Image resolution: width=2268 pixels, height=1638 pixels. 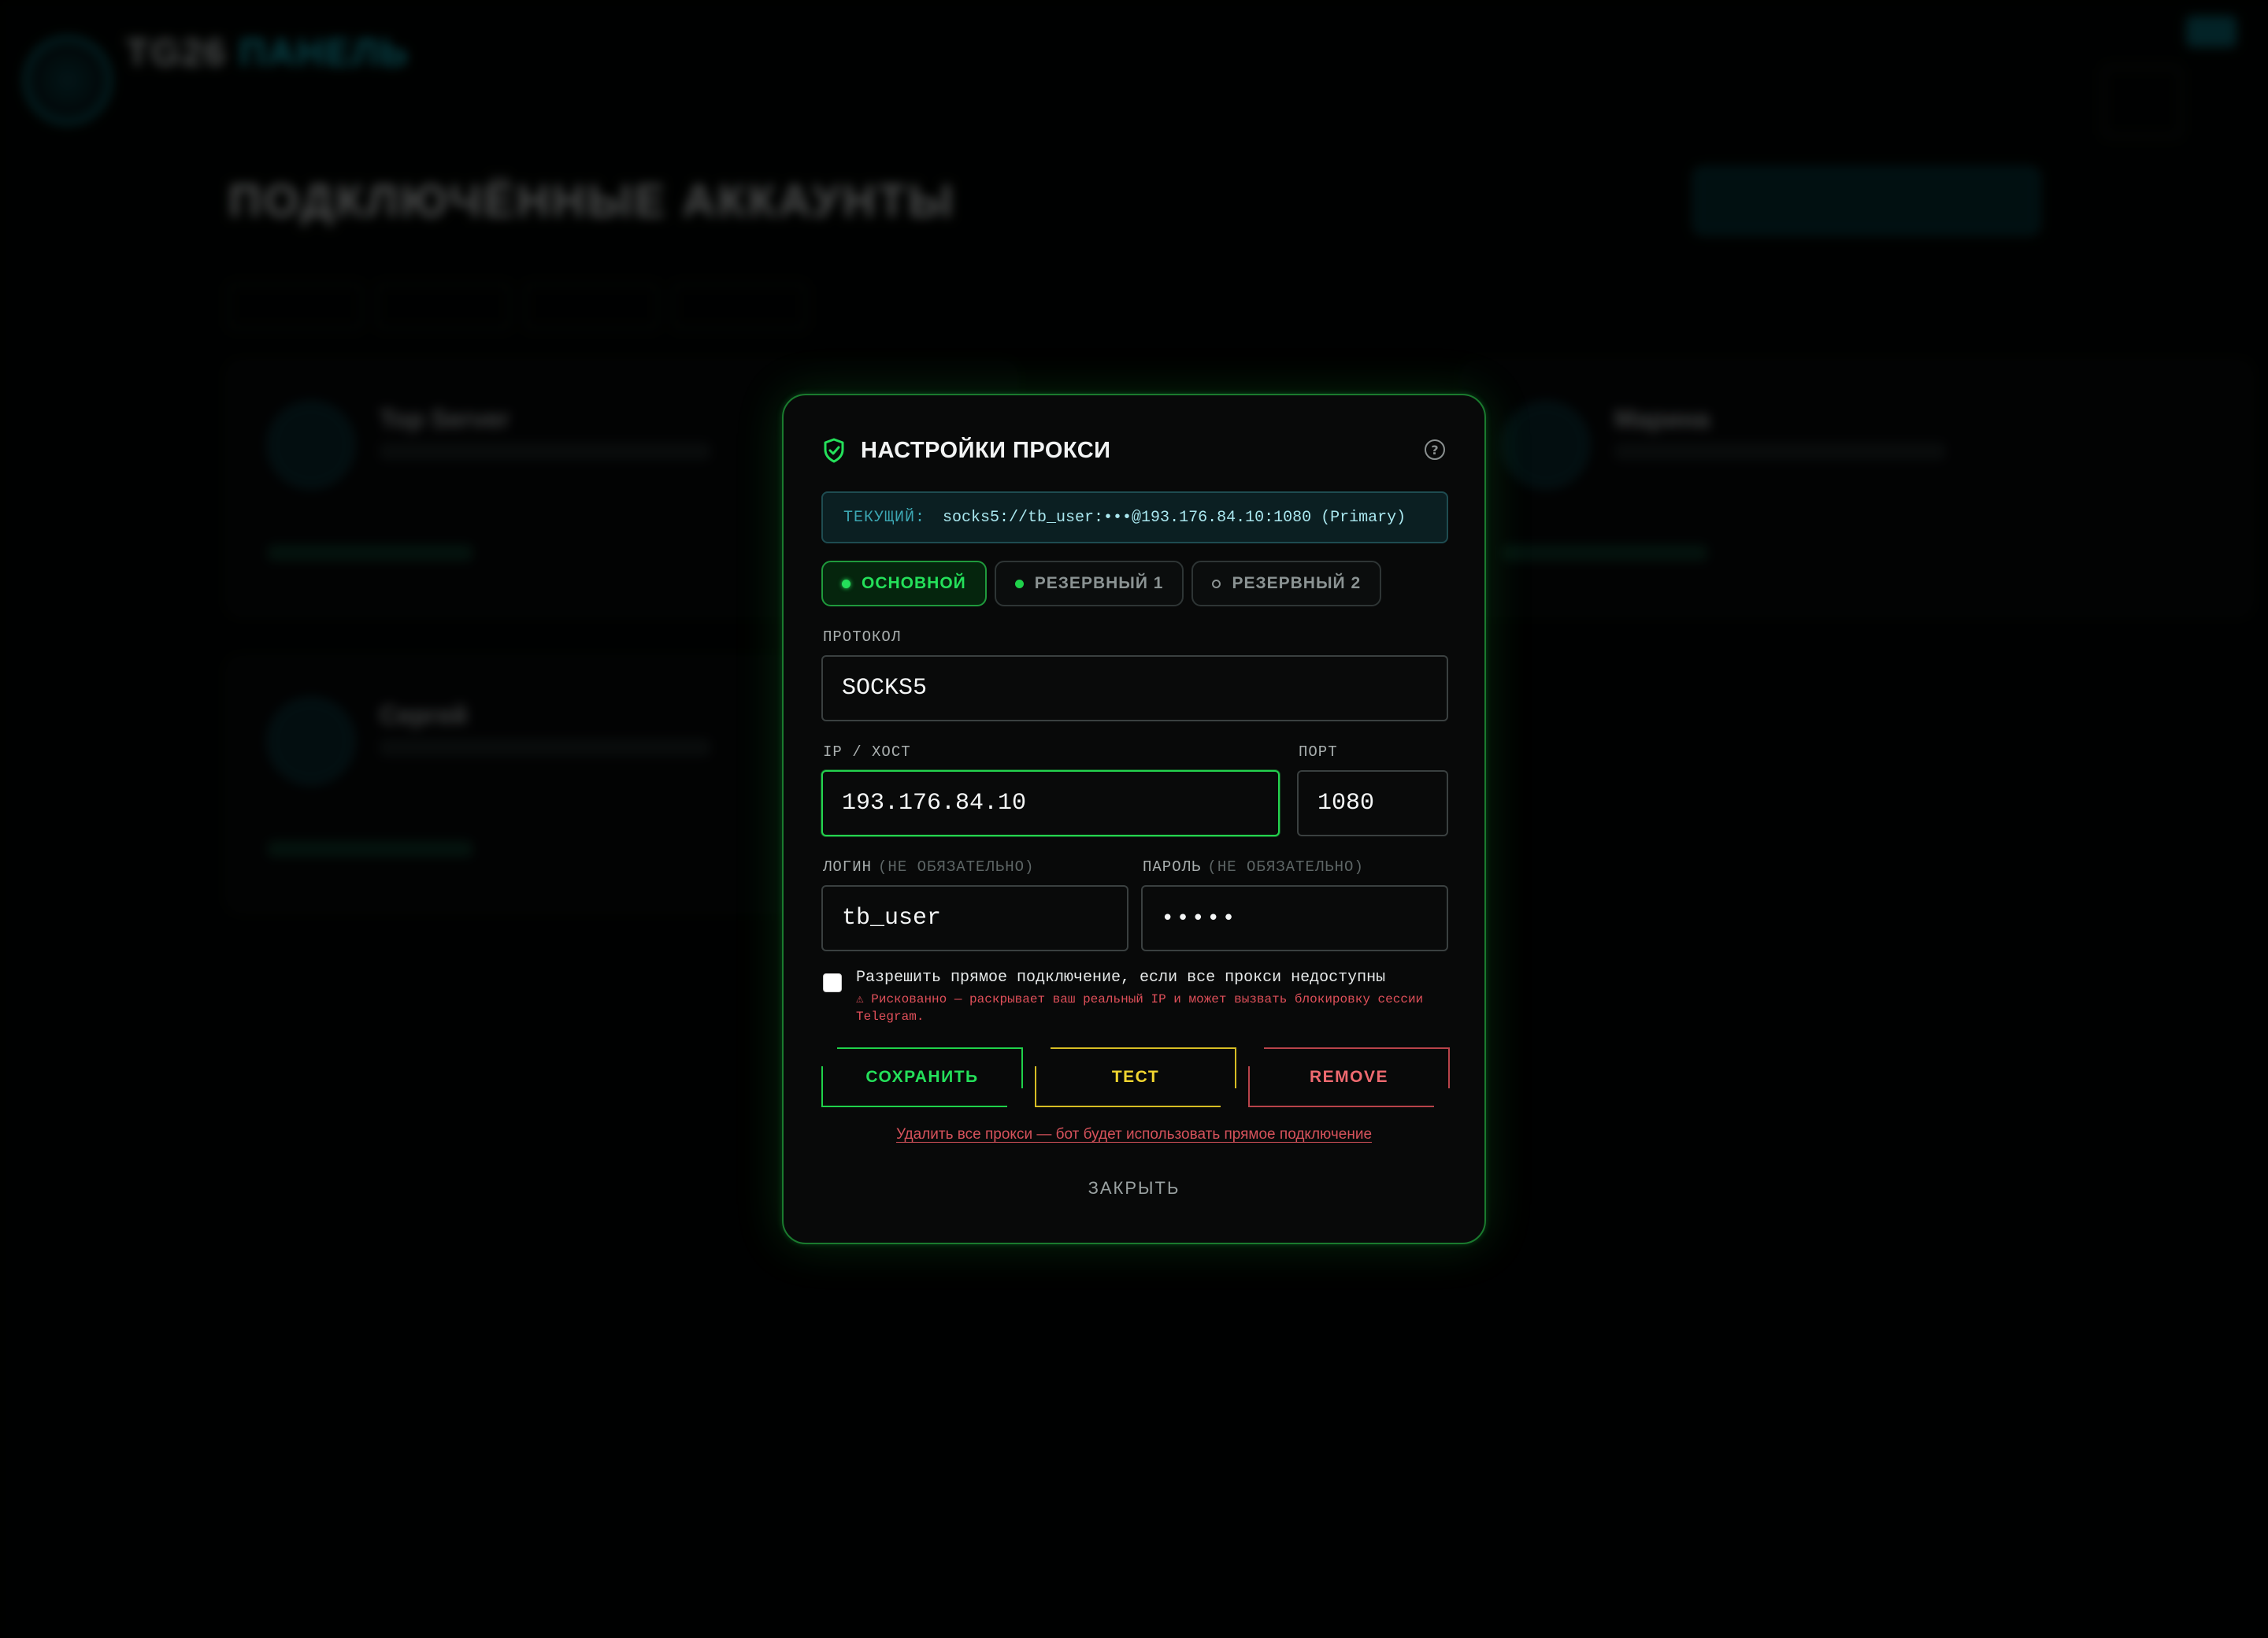 I want to click on top-right-controls, so click(x=2142, y=101).